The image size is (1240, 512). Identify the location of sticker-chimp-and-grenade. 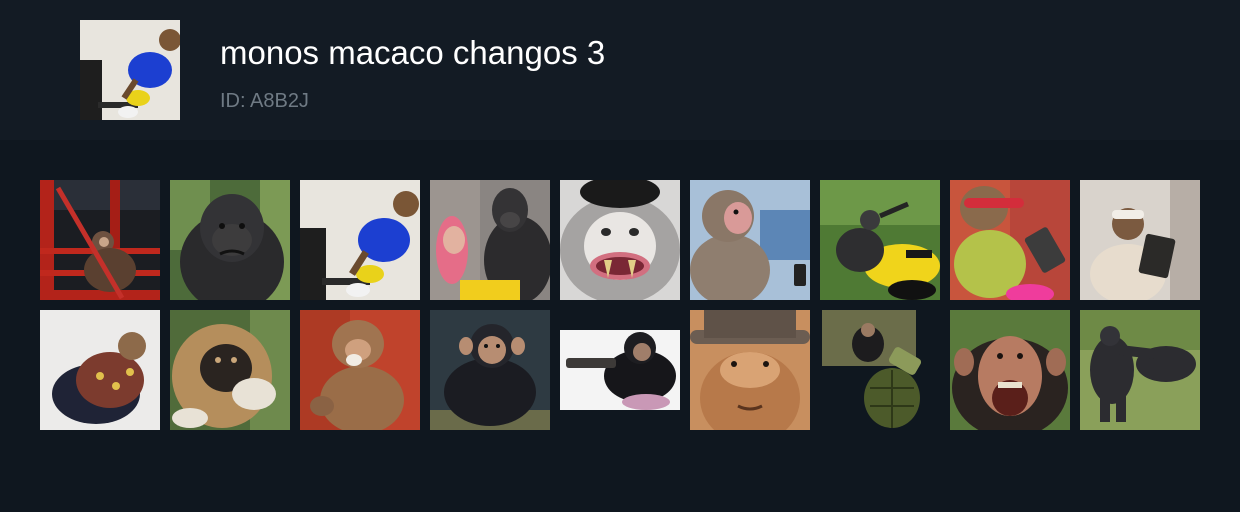
(880, 370).